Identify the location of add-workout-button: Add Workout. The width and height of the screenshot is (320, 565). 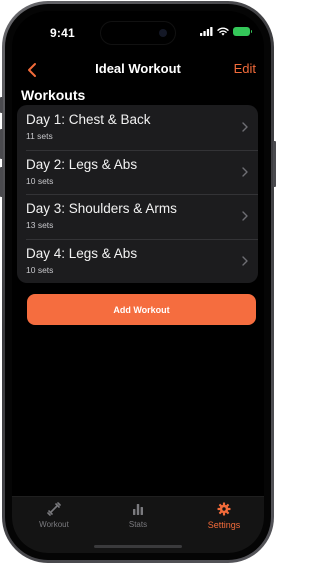
(141, 309).